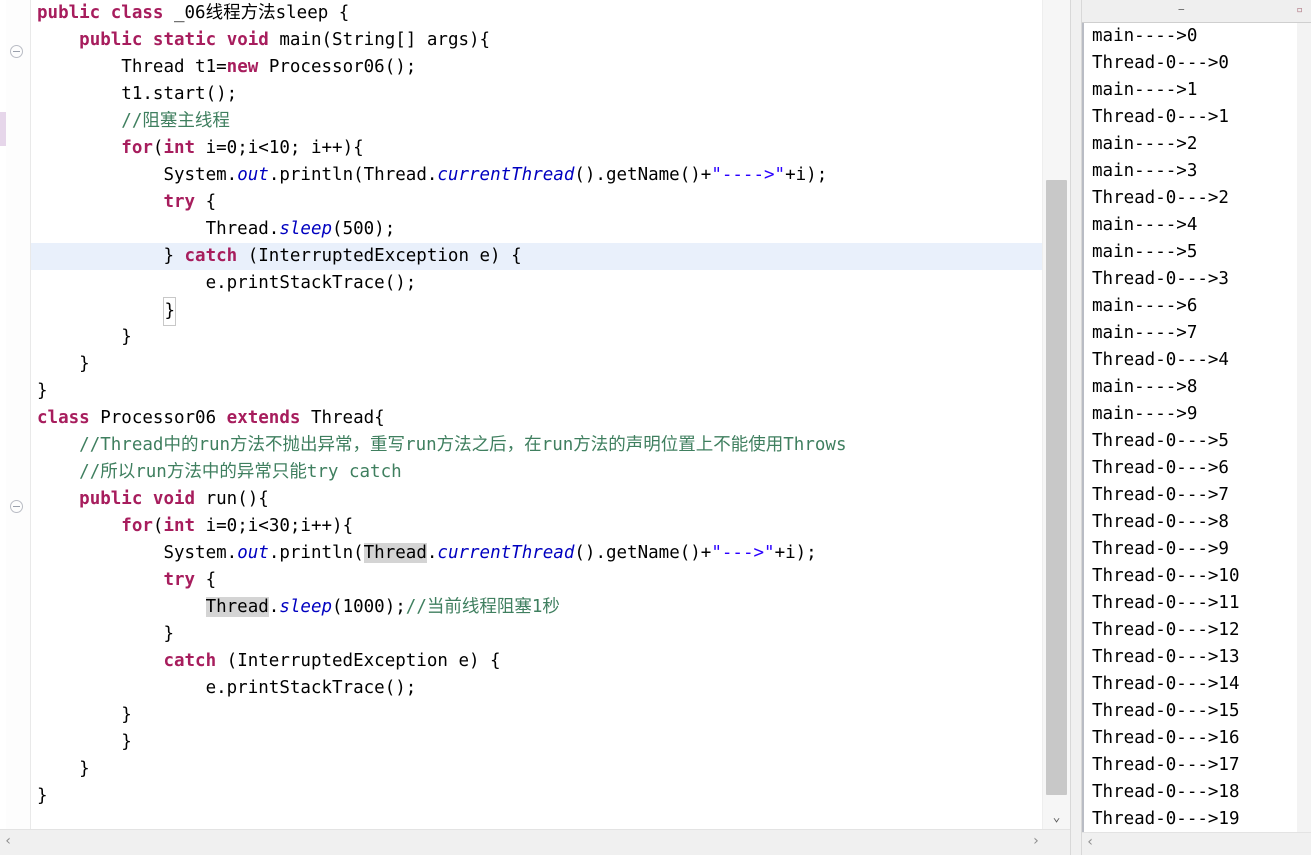 Image resolution: width=1311 pixels, height=855 pixels. Describe the element at coordinates (1166, 603) in the screenshot. I see `console-line: Thread-0--->11` at that location.